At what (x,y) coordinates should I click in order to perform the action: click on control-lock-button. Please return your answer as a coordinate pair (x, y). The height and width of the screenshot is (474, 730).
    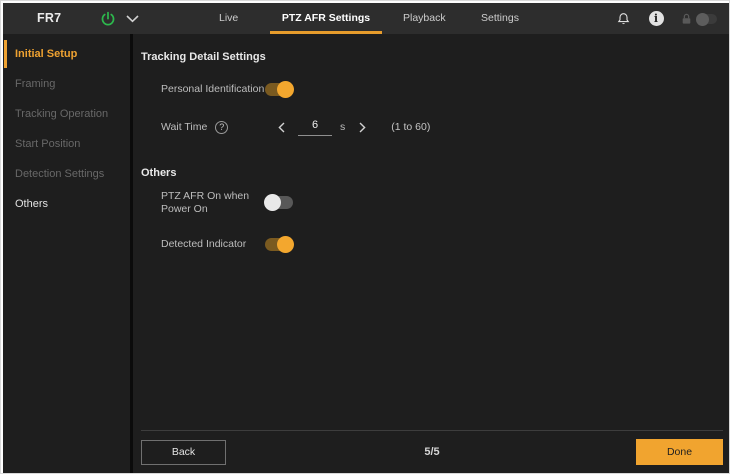
    Looking at the image, I should click on (686, 18).